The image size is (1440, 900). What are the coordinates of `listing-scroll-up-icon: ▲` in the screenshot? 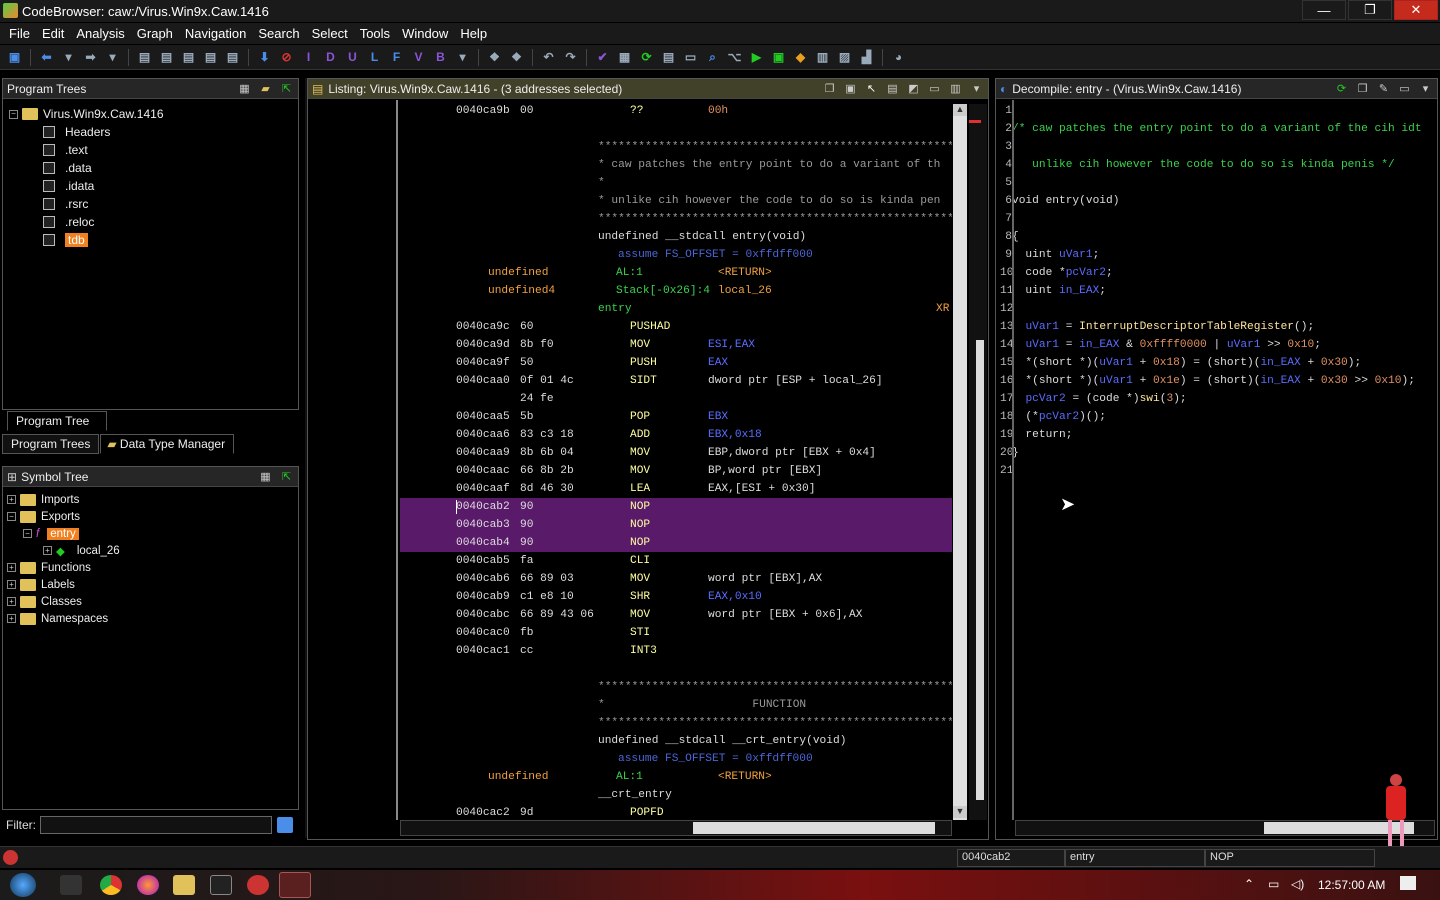 It's located at (960, 110).